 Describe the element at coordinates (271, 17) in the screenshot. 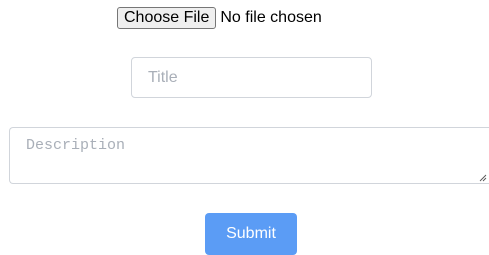

I see `file-status-text: No file chosen` at that location.